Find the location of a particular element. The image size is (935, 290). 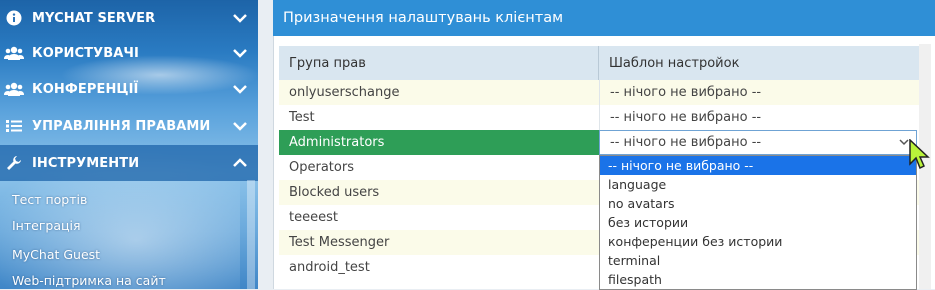

group-name: teeeest is located at coordinates (313, 217).